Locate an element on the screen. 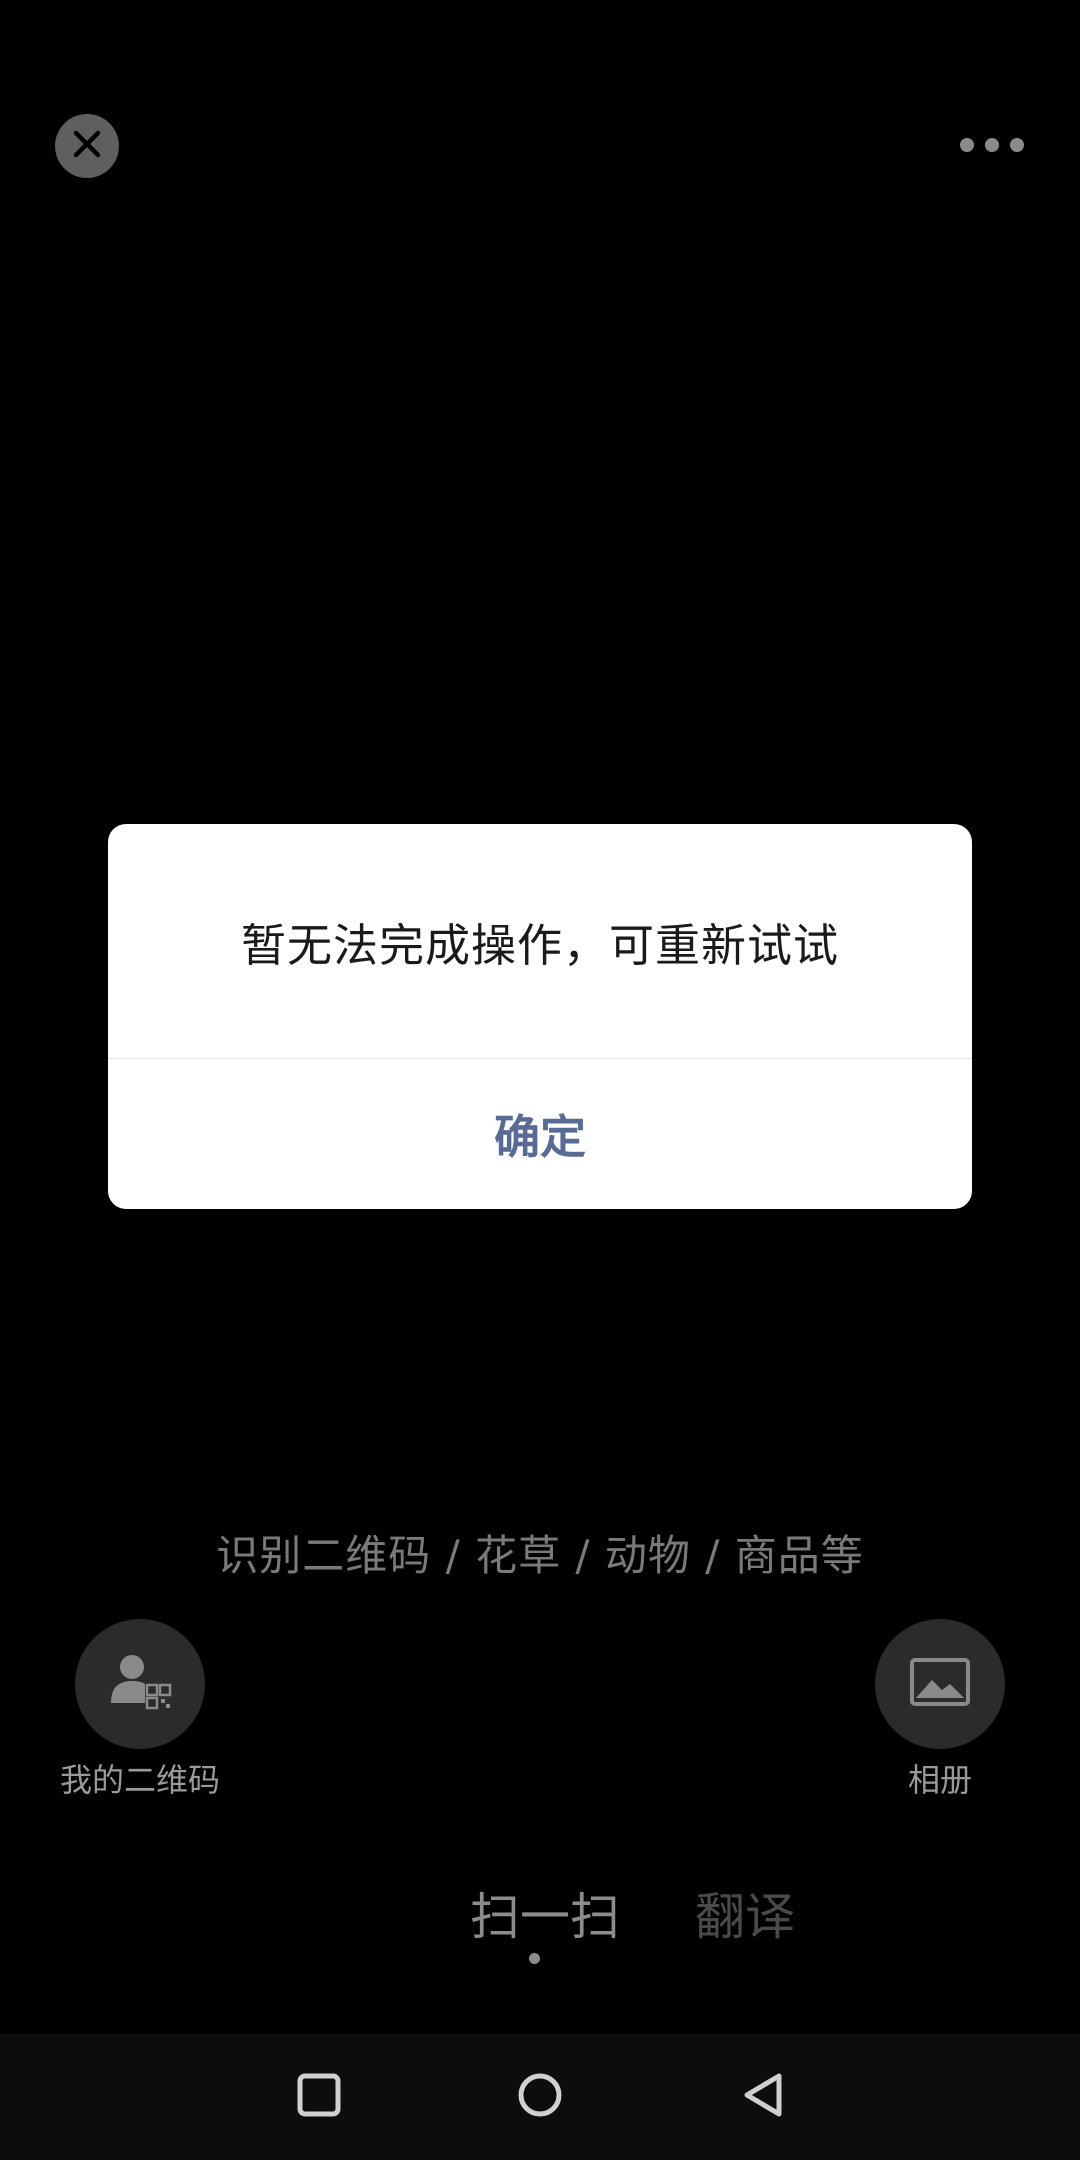 This screenshot has height=2160, width=1080. recent-apps-button is located at coordinates (319, 2097).